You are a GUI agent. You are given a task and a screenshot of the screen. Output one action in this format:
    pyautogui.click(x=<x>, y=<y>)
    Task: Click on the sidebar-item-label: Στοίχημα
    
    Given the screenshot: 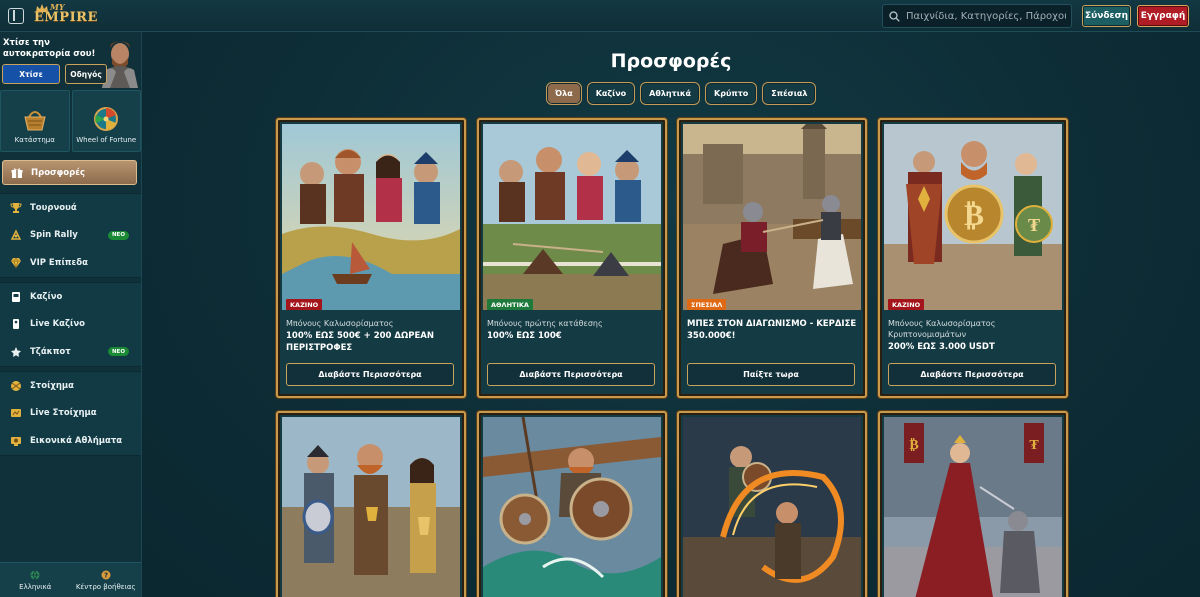 What is the action you would take?
    pyautogui.click(x=52, y=385)
    